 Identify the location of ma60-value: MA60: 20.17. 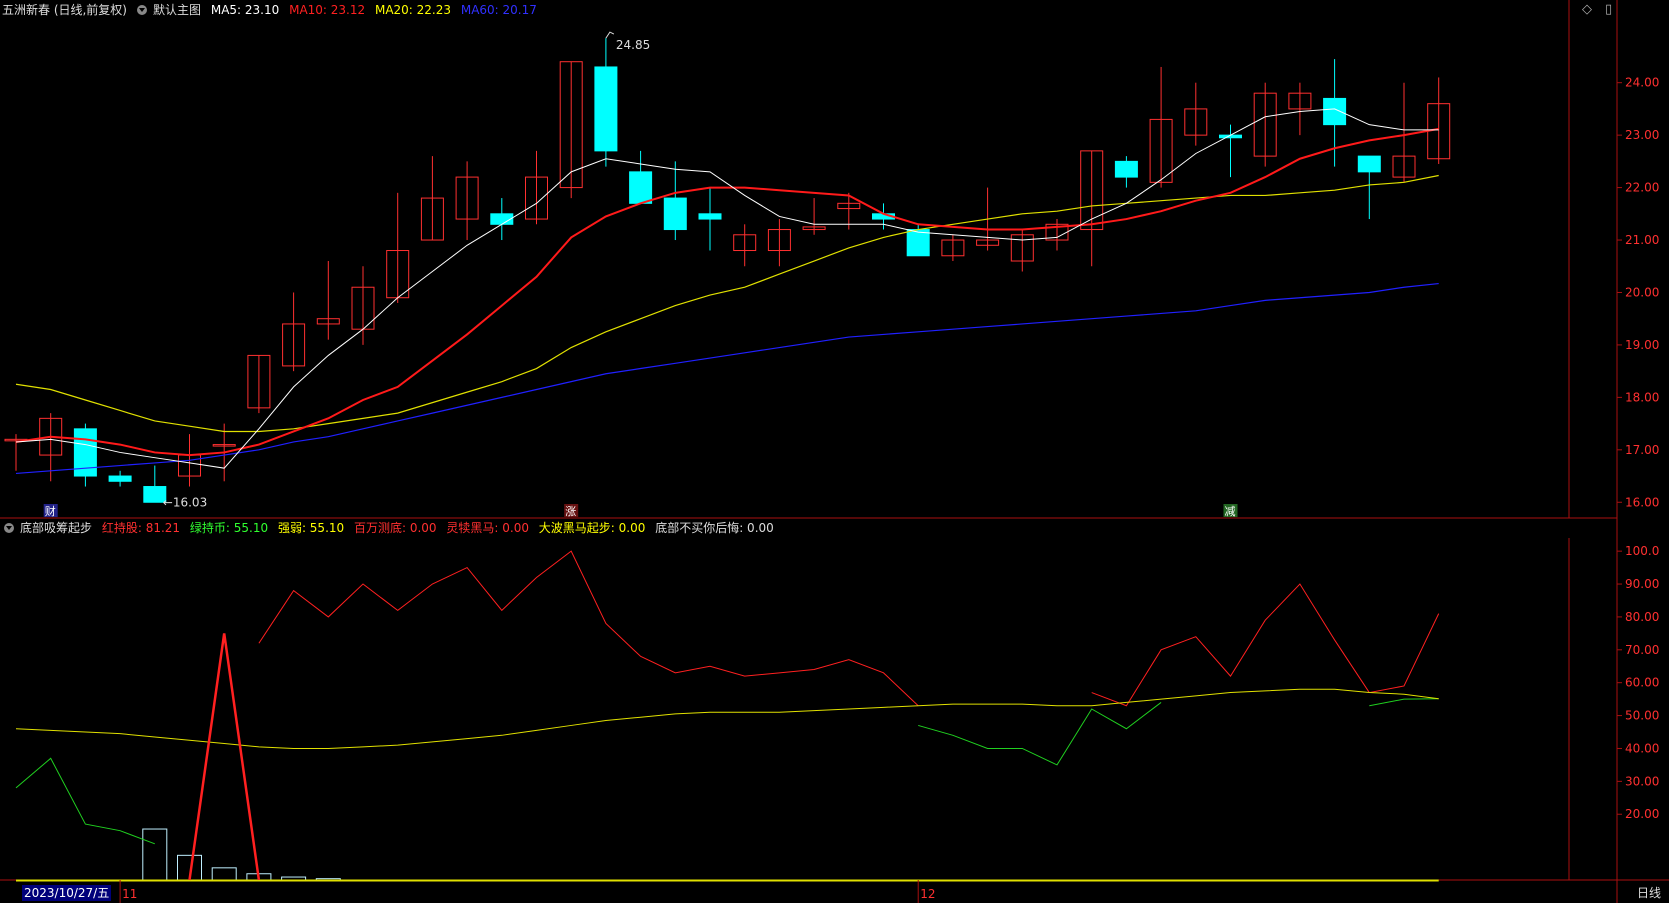
(498, 10).